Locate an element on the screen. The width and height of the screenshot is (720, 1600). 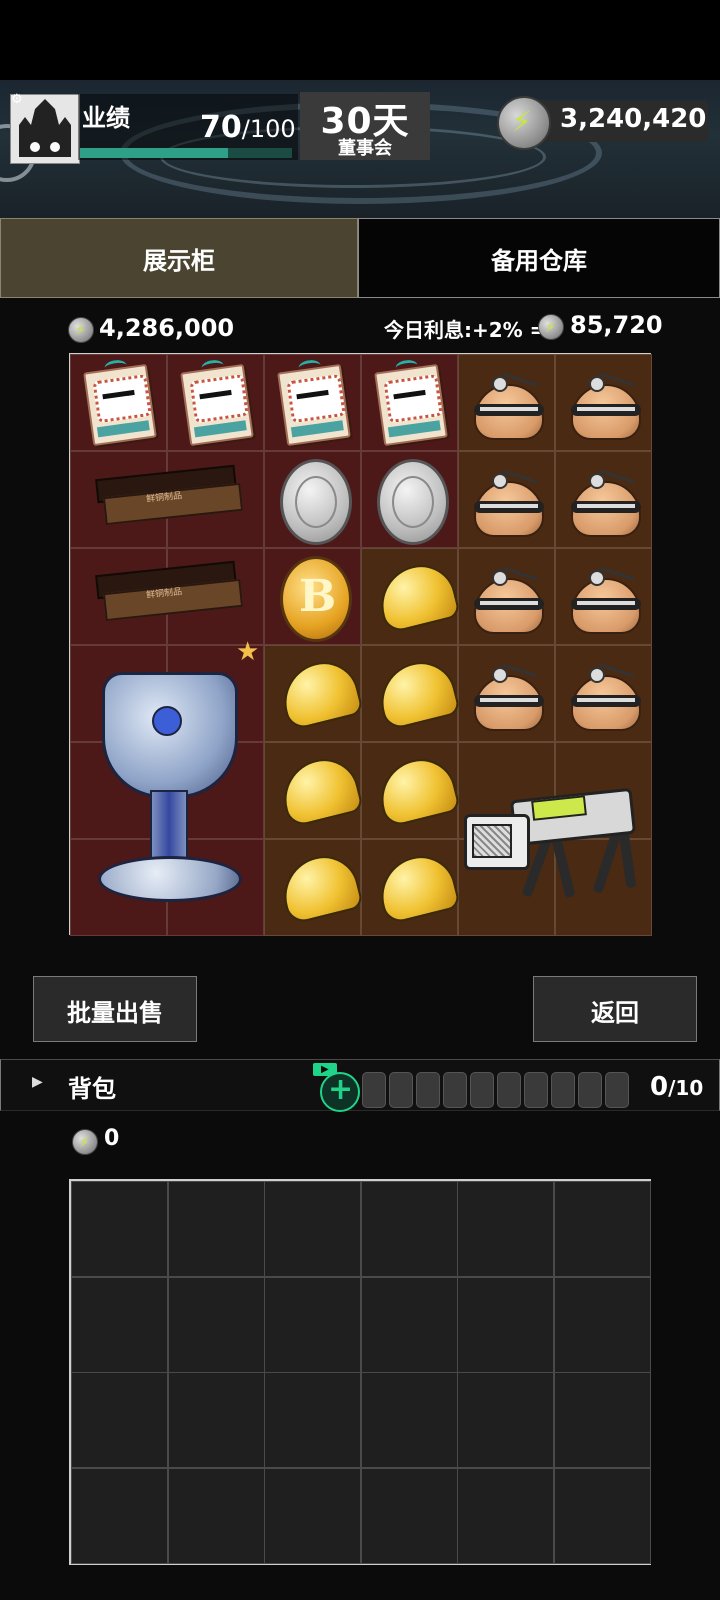
display-case-value: 4,286,000 is located at coordinates (167, 328).